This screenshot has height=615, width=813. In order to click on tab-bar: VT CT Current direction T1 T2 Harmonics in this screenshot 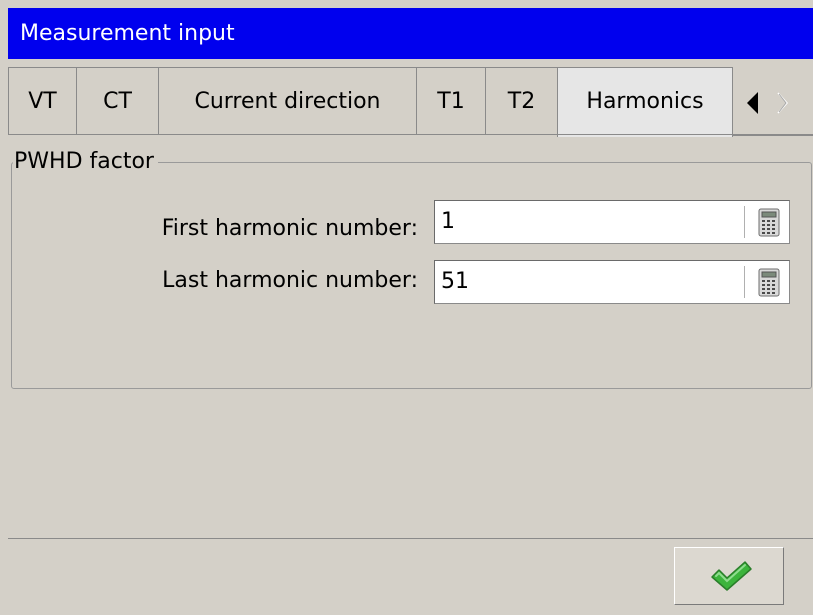, I will do `click(410, 102)`.